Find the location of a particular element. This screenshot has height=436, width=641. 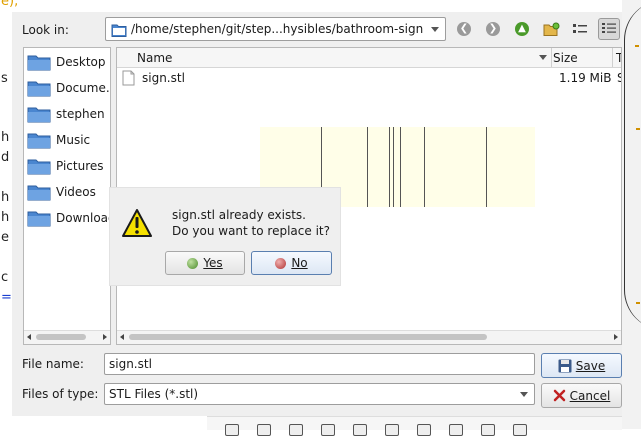

sidebar-horizontal-scrollbar is located at coordinates (67, 337).